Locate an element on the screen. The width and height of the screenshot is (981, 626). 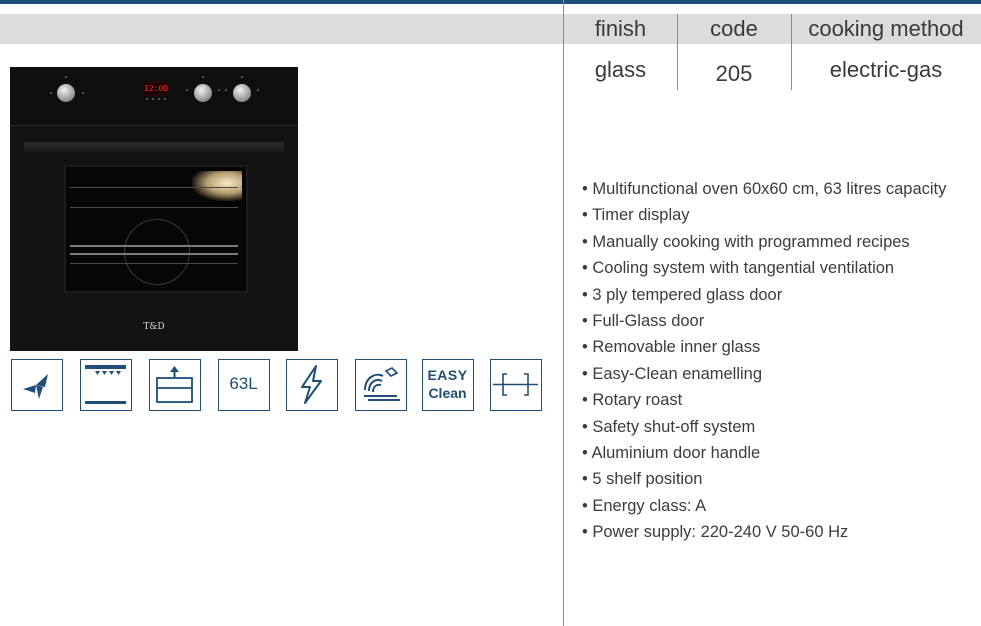
oven-control-panel: 12:00 is located at coordinates (154, 96).